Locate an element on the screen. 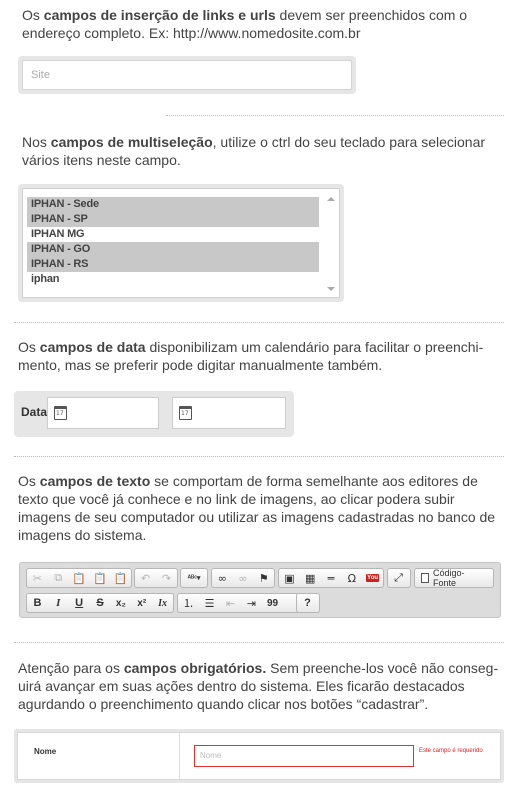 The image size is (520, 793). youtube-icon: You is located at coordinates (372, 578).